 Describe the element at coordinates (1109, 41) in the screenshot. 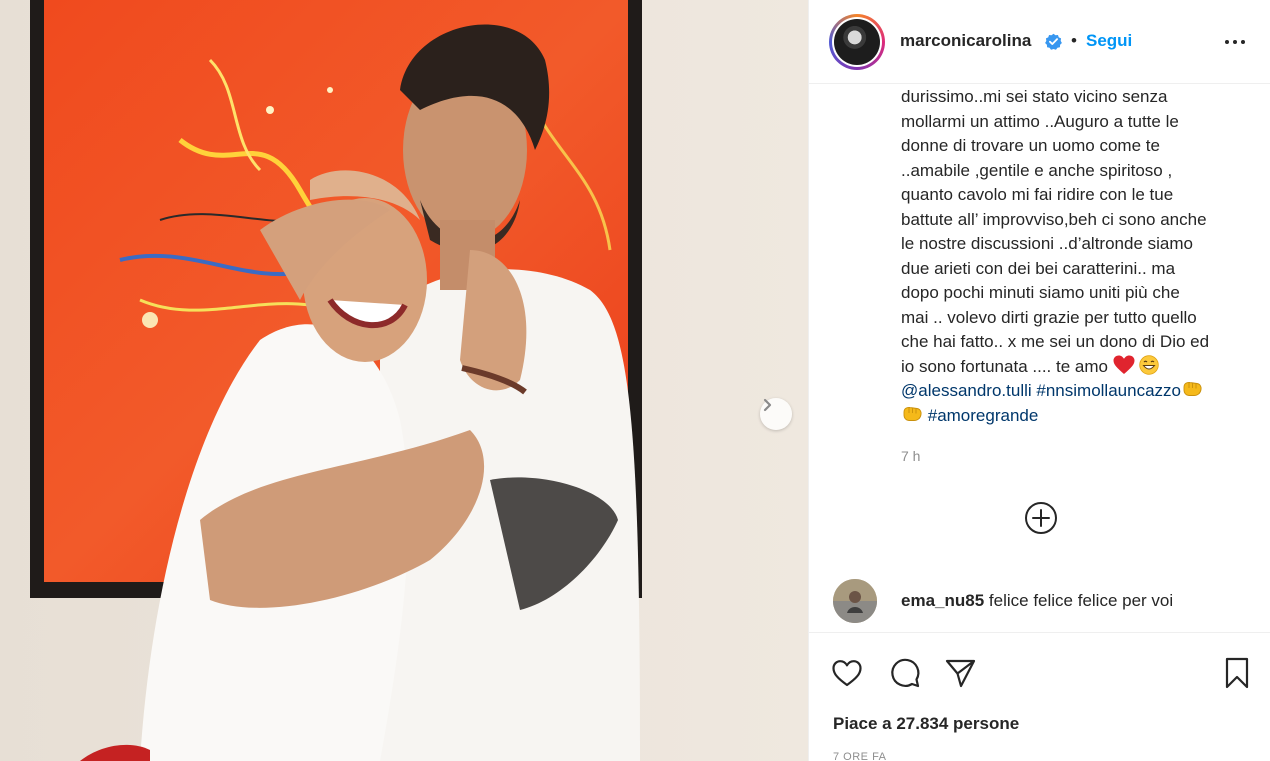

I see `follow-button: Segui` at that location.